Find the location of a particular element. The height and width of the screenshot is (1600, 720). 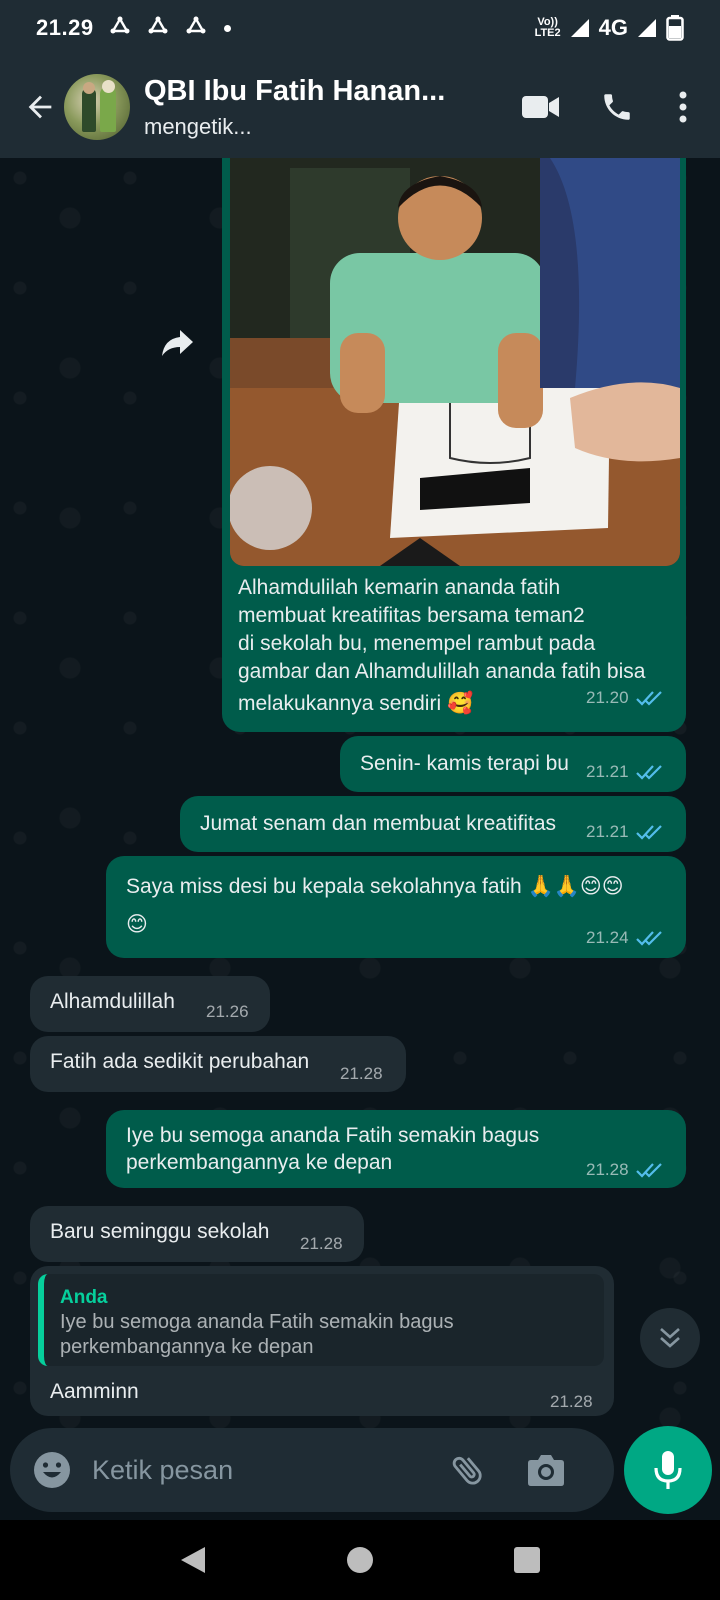

message-line: 😊 is located at coordinates (137, 924).